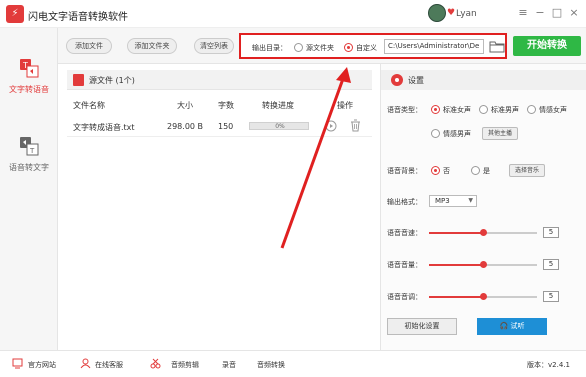 This screenshot has height=377, width=586. I want to click on app-logo-icon: ⚡, so click(15, 14).